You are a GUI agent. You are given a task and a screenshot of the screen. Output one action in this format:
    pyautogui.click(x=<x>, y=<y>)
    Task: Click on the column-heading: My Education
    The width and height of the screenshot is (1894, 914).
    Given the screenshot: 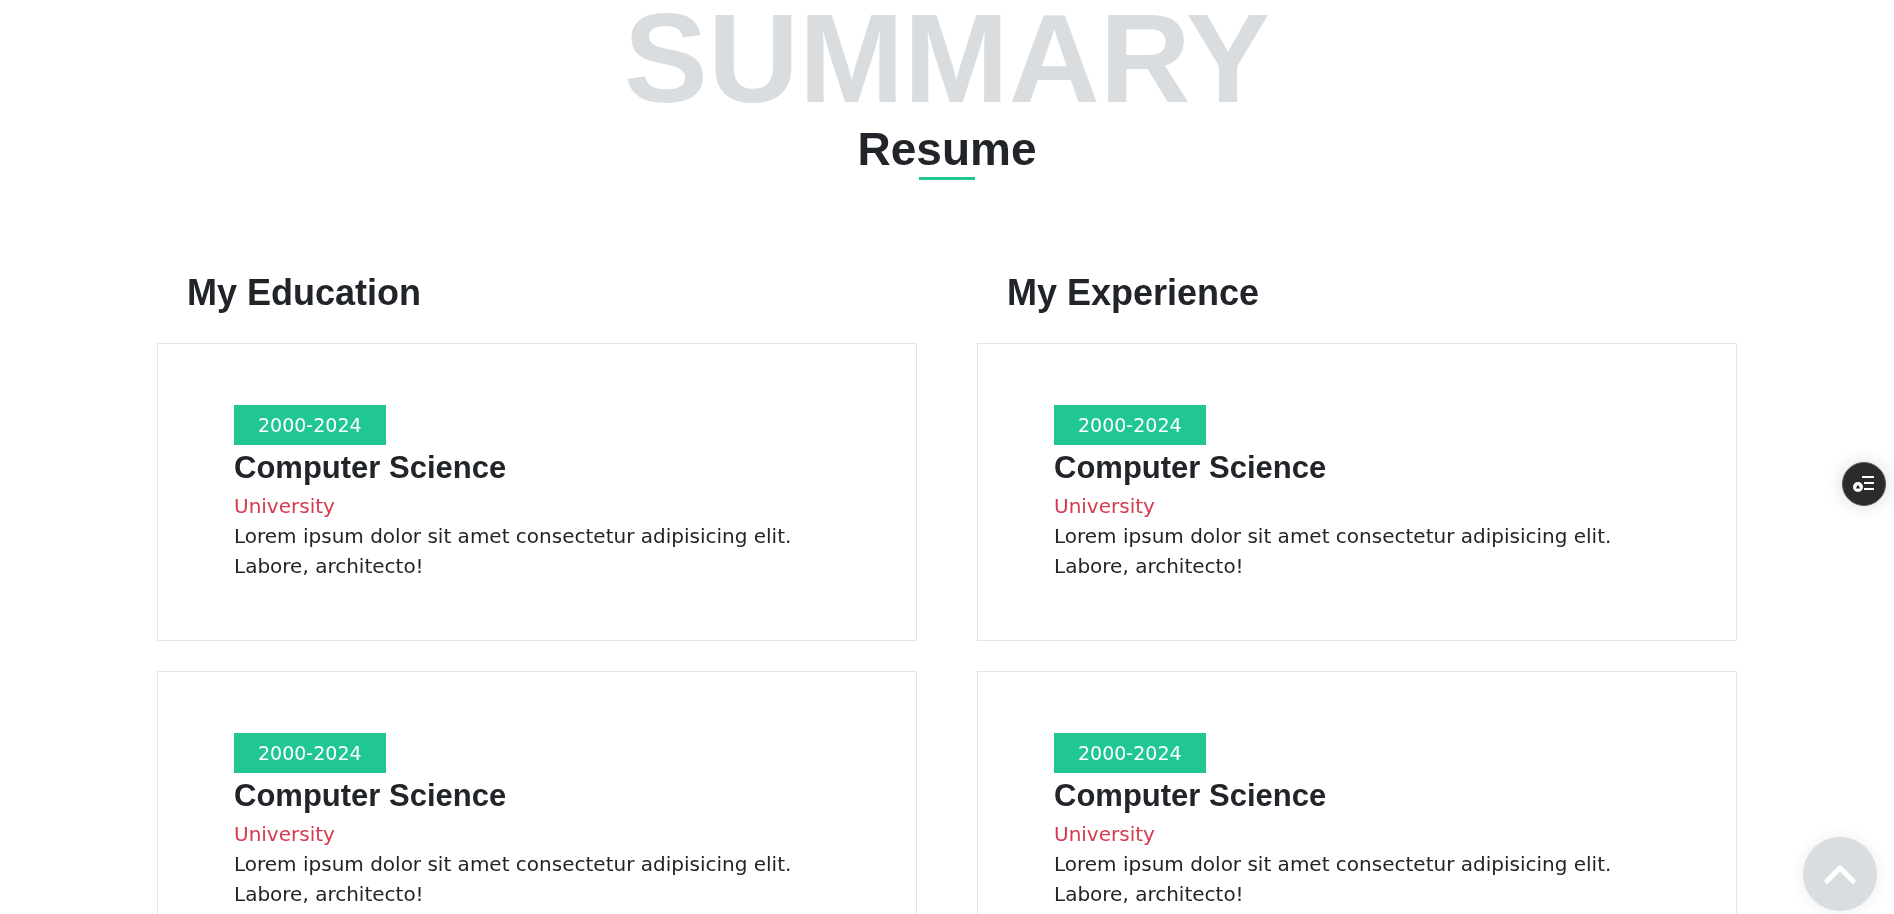 What is the action you would take?
    pyautogui.click(x=305, y=293)
    